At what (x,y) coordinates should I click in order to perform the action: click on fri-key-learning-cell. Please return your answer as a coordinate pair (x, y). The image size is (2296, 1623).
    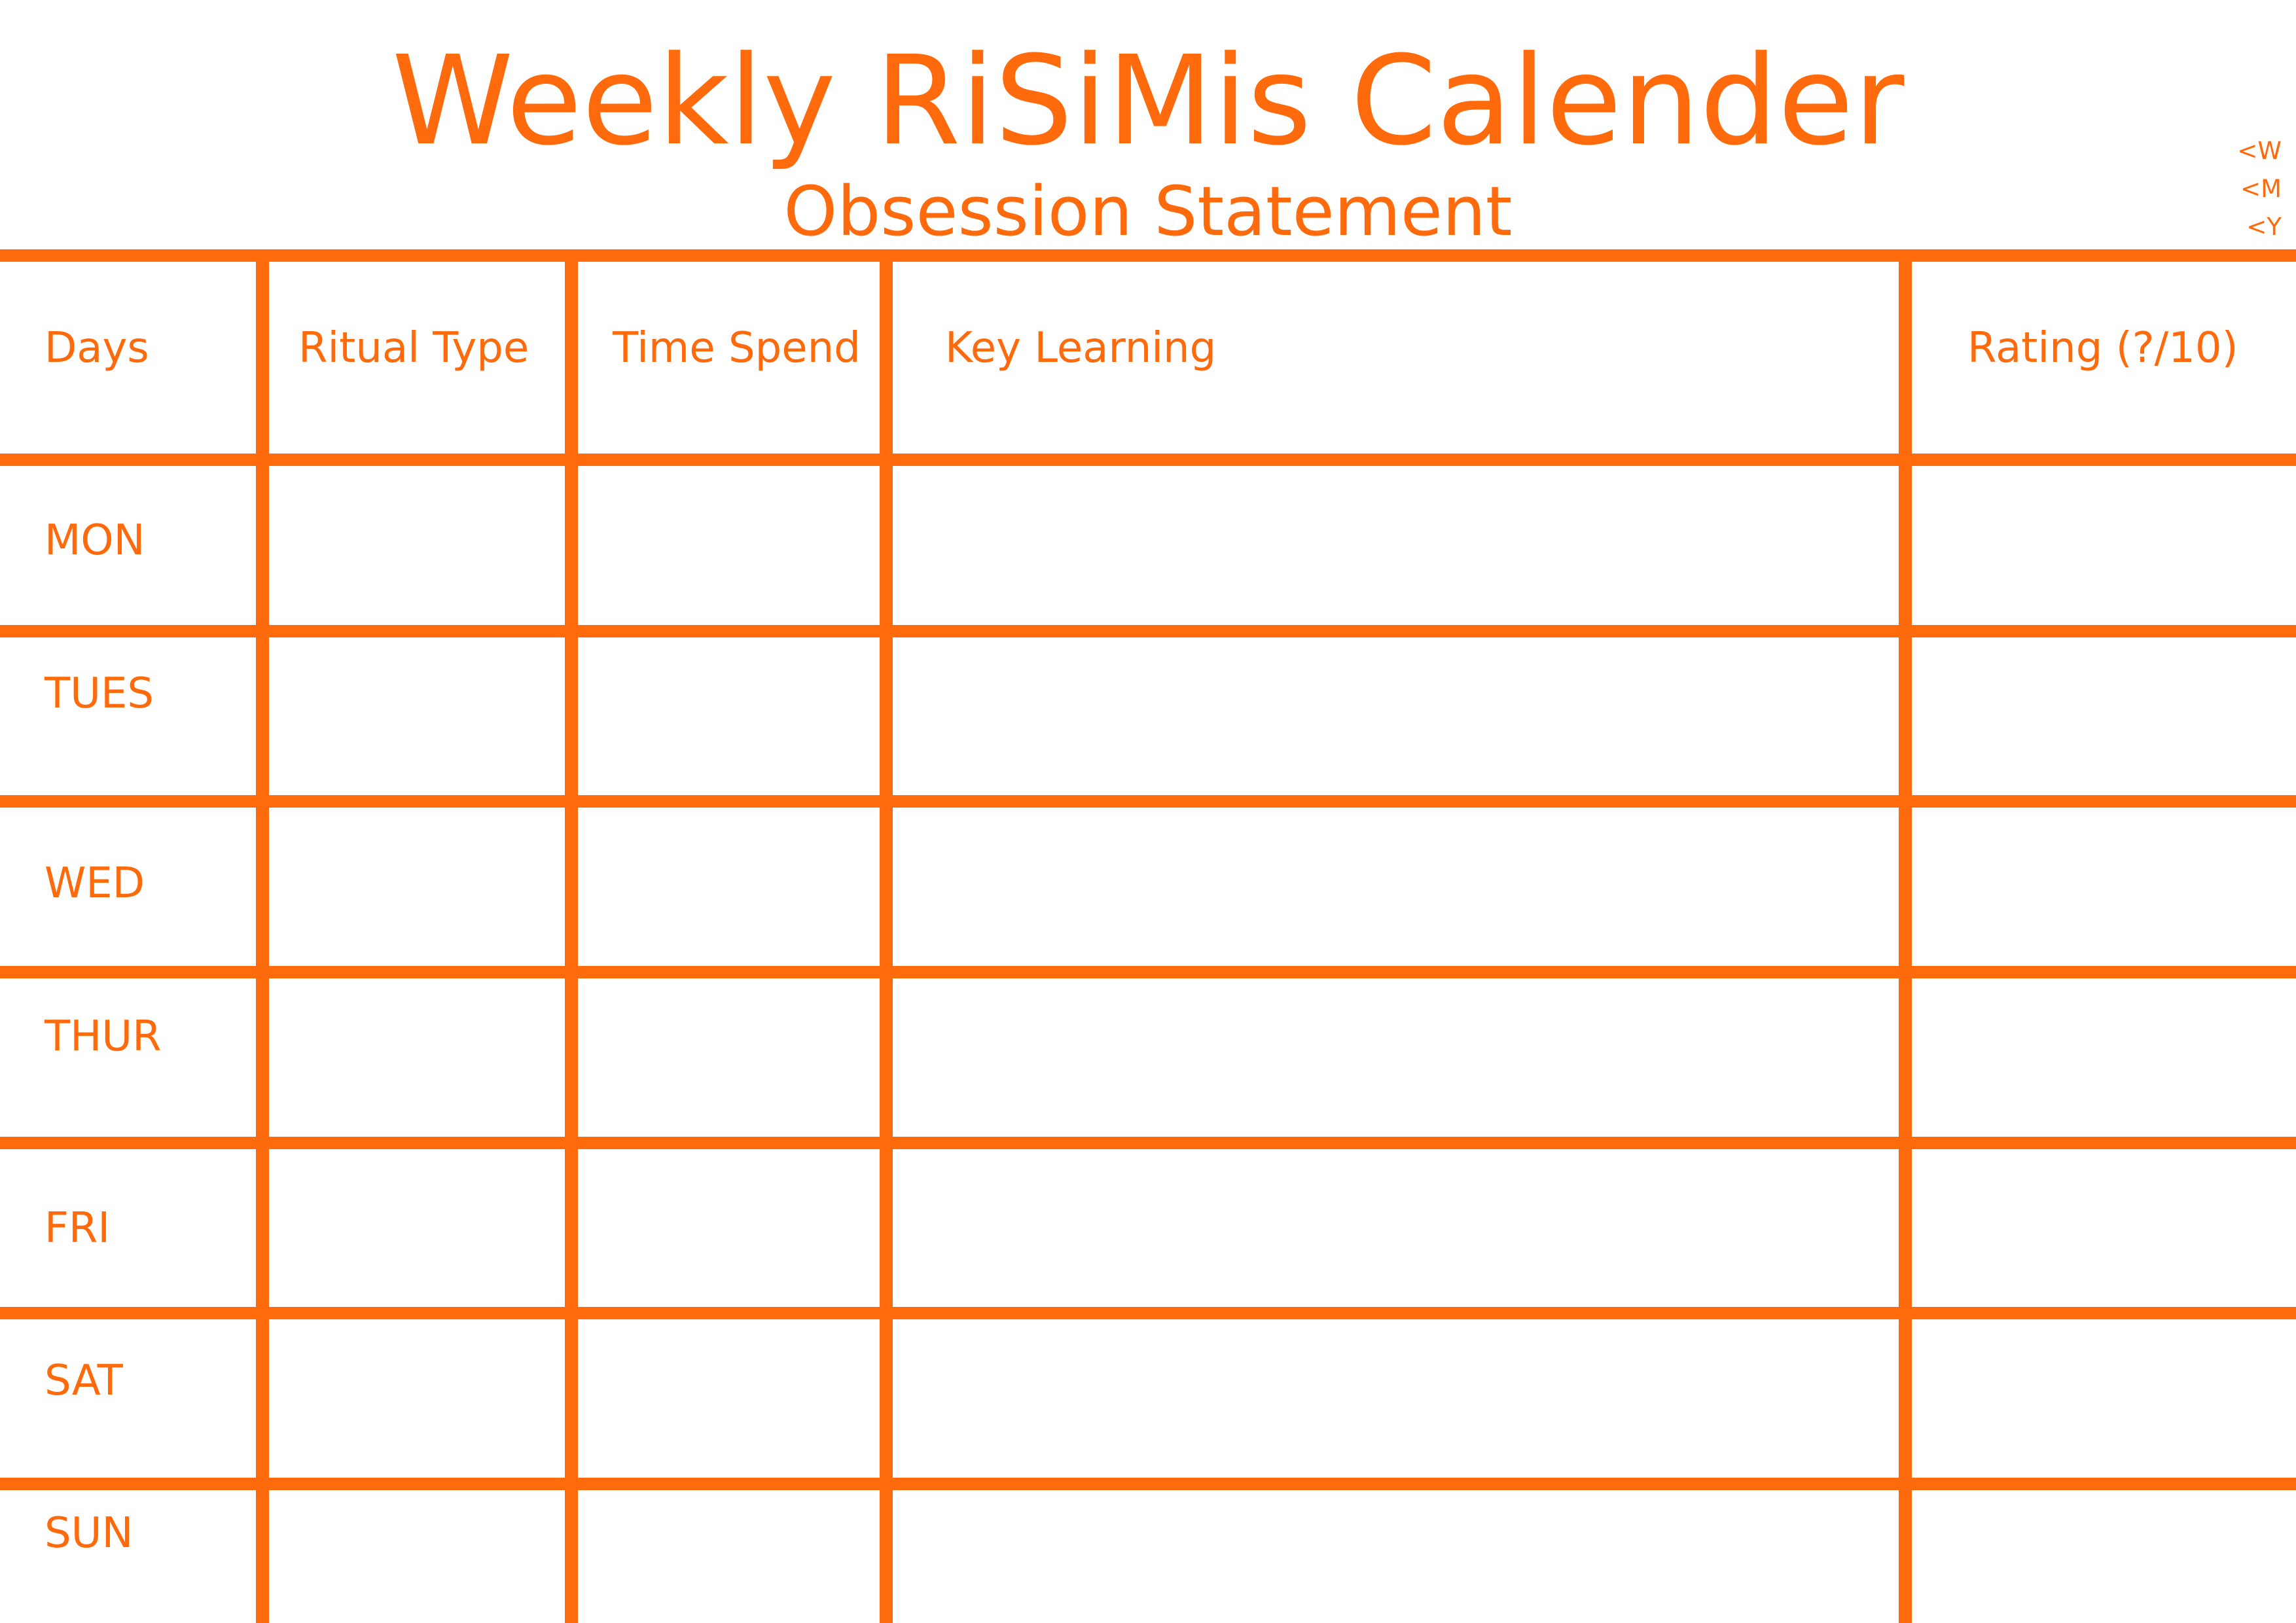
    Looking at the image, I should click on (1396, 1228).